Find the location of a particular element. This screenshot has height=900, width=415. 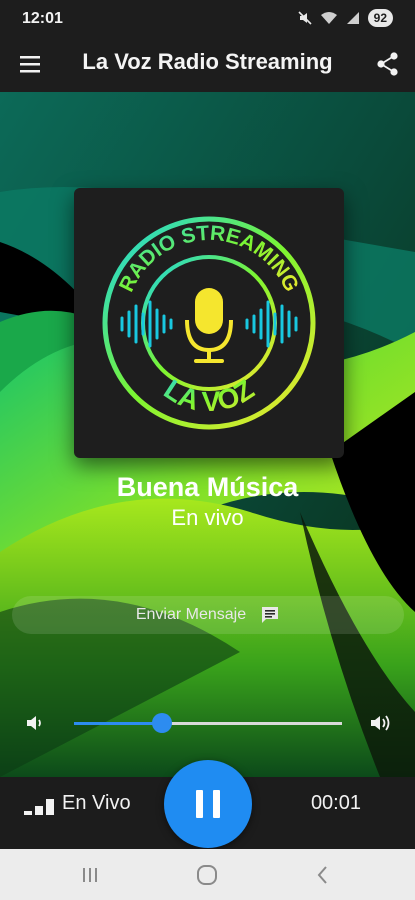

volume-thumb is located at coordinates (162, 723).